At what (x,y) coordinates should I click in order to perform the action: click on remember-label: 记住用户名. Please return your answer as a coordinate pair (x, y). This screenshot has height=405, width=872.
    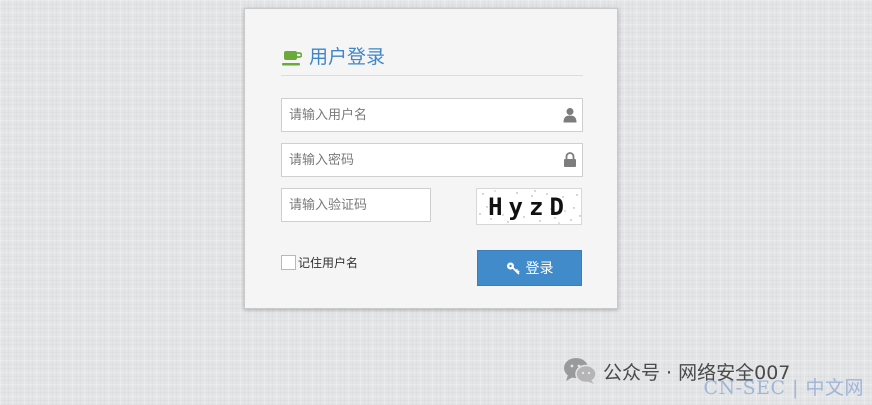
    Looking at the image, I should click on (328, 262).